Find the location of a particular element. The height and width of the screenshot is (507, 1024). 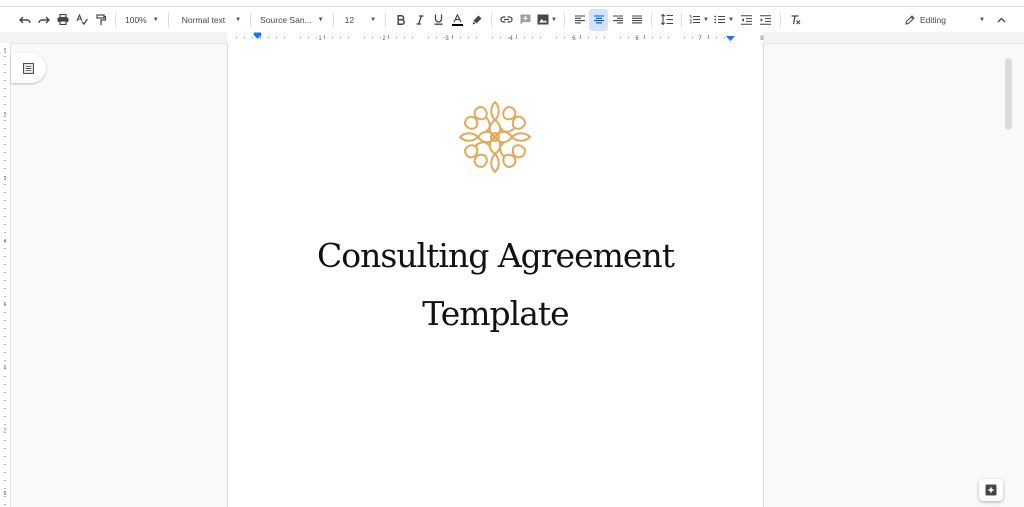

spellcheck-button is located at coordinates (81, 20).